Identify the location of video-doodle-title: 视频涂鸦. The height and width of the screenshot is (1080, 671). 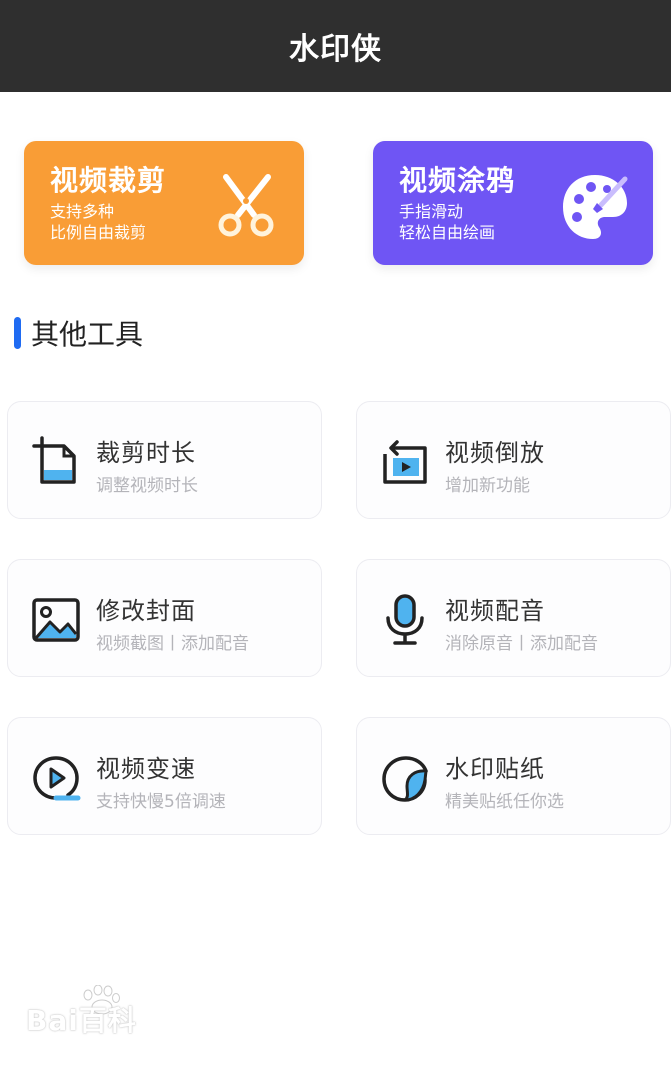
(457, 180).